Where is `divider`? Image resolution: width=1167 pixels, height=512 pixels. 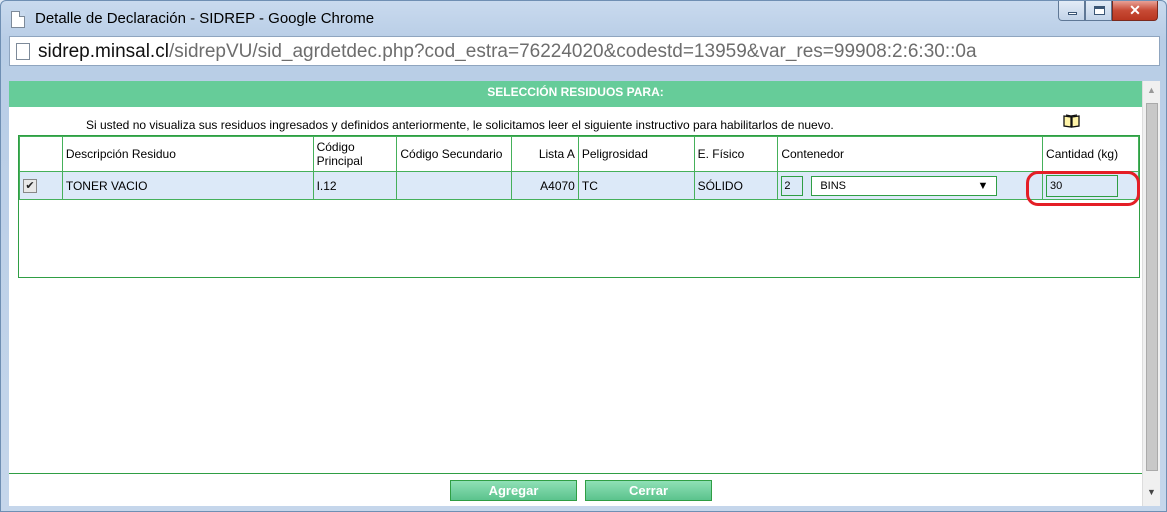 divider is located at coordinates (575, 473).